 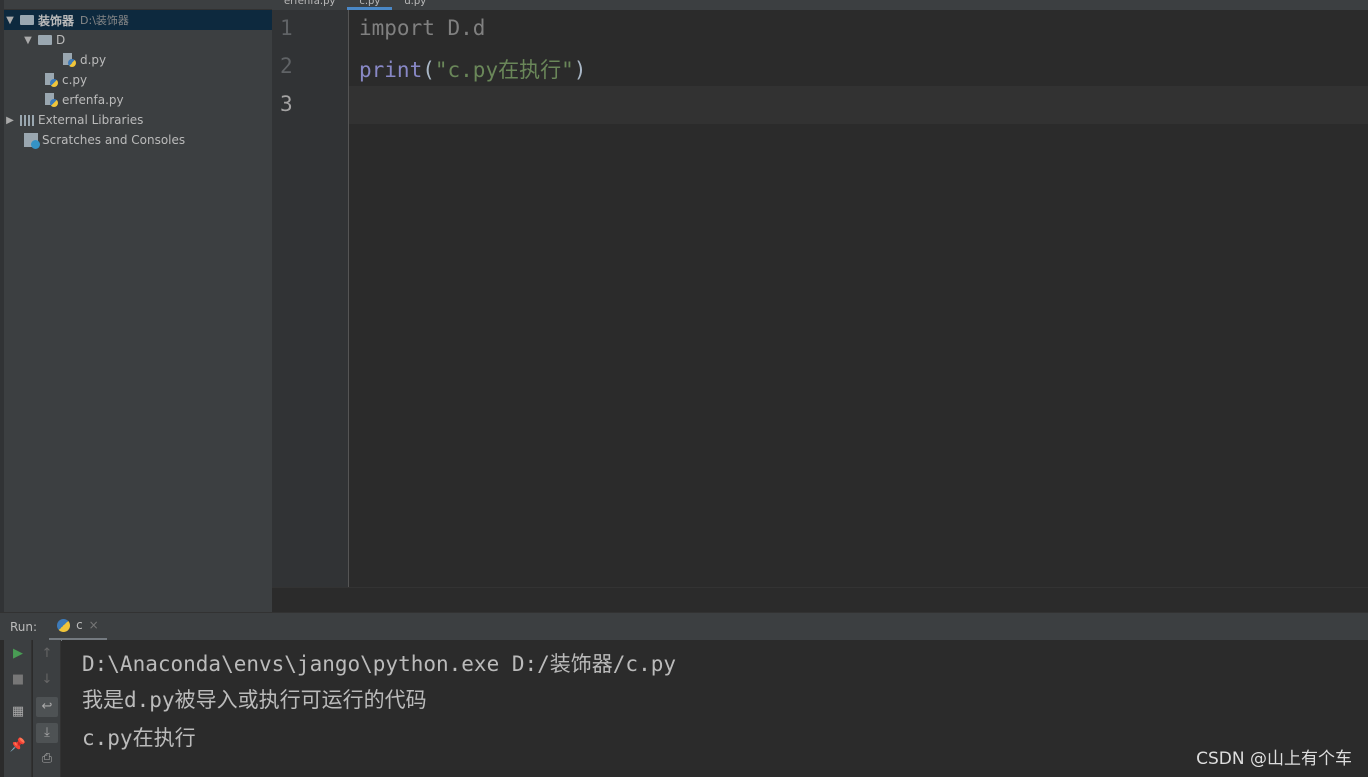 What do you see at coordinates (104, 20) in the screenshot?
I see `root-path: D:\装饰器` at bounding box center [104, 20].